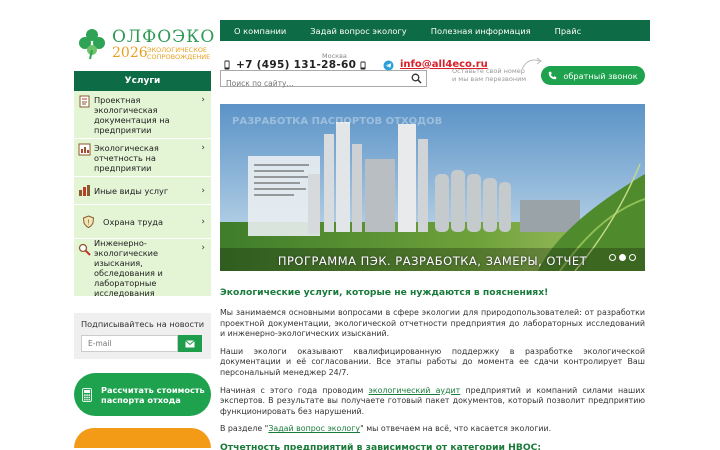 This screenshot has height=450, width=720. I want to click on calc-waste-passport-button: Рассчитать стоимость паспорта отхода, so click(142, 394).